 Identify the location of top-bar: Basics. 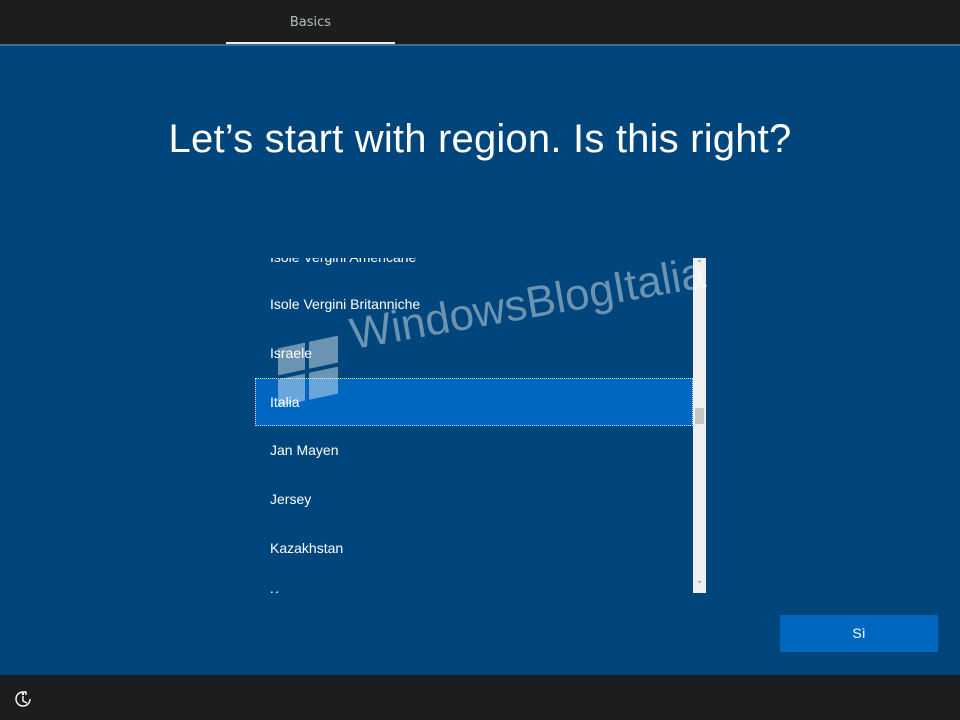
(480, 22).